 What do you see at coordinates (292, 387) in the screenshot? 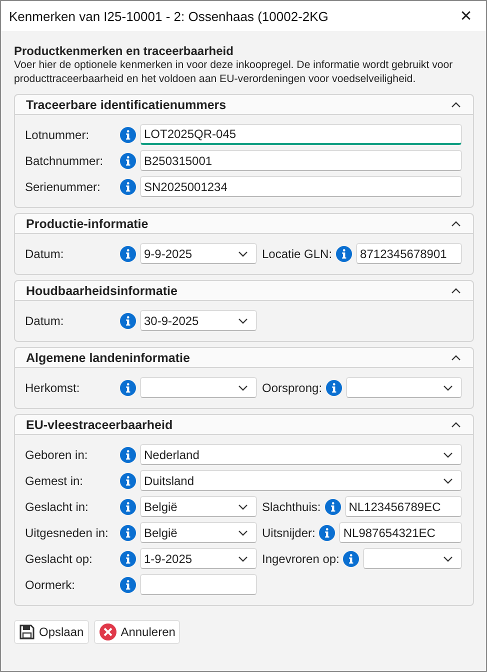
I see `field-label: Oorsprong:` at bounding box center [292, 387].